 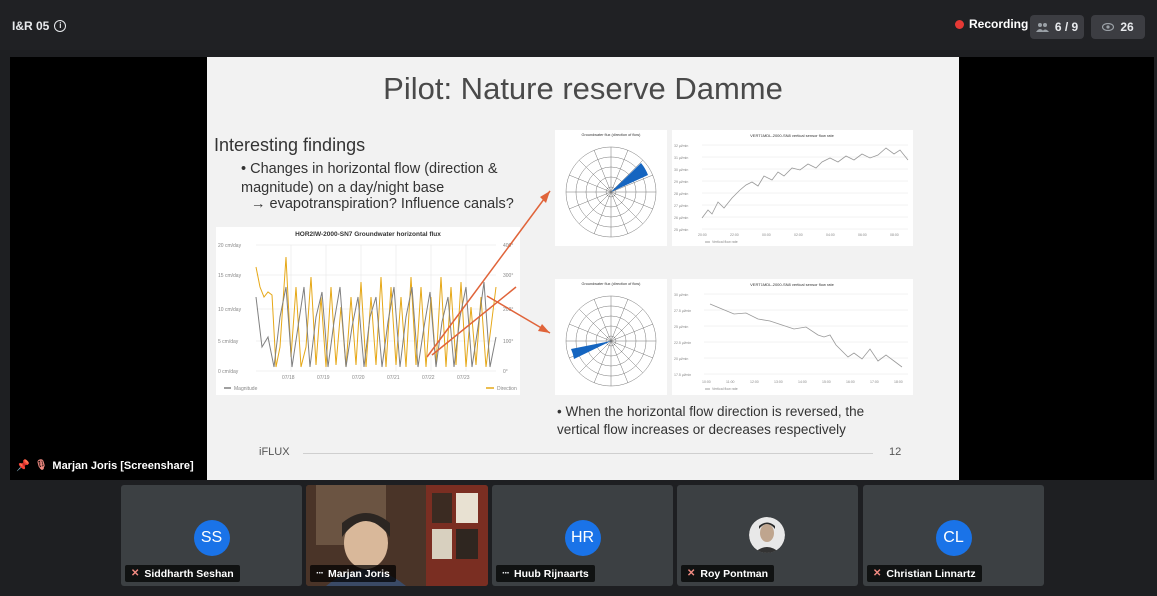 What do you see at coordinates (105, 466) in the screenshot?
I see `presenter-label: 📌 🎙 Marjan Joris [Screenshare]` at bounding box center [105, 466].